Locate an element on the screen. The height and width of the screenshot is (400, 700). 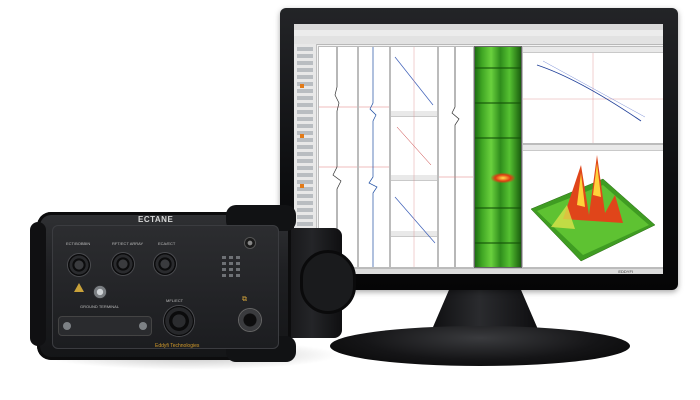
port-label: ECT/BOBBIN is located at coordinates (78, 243).